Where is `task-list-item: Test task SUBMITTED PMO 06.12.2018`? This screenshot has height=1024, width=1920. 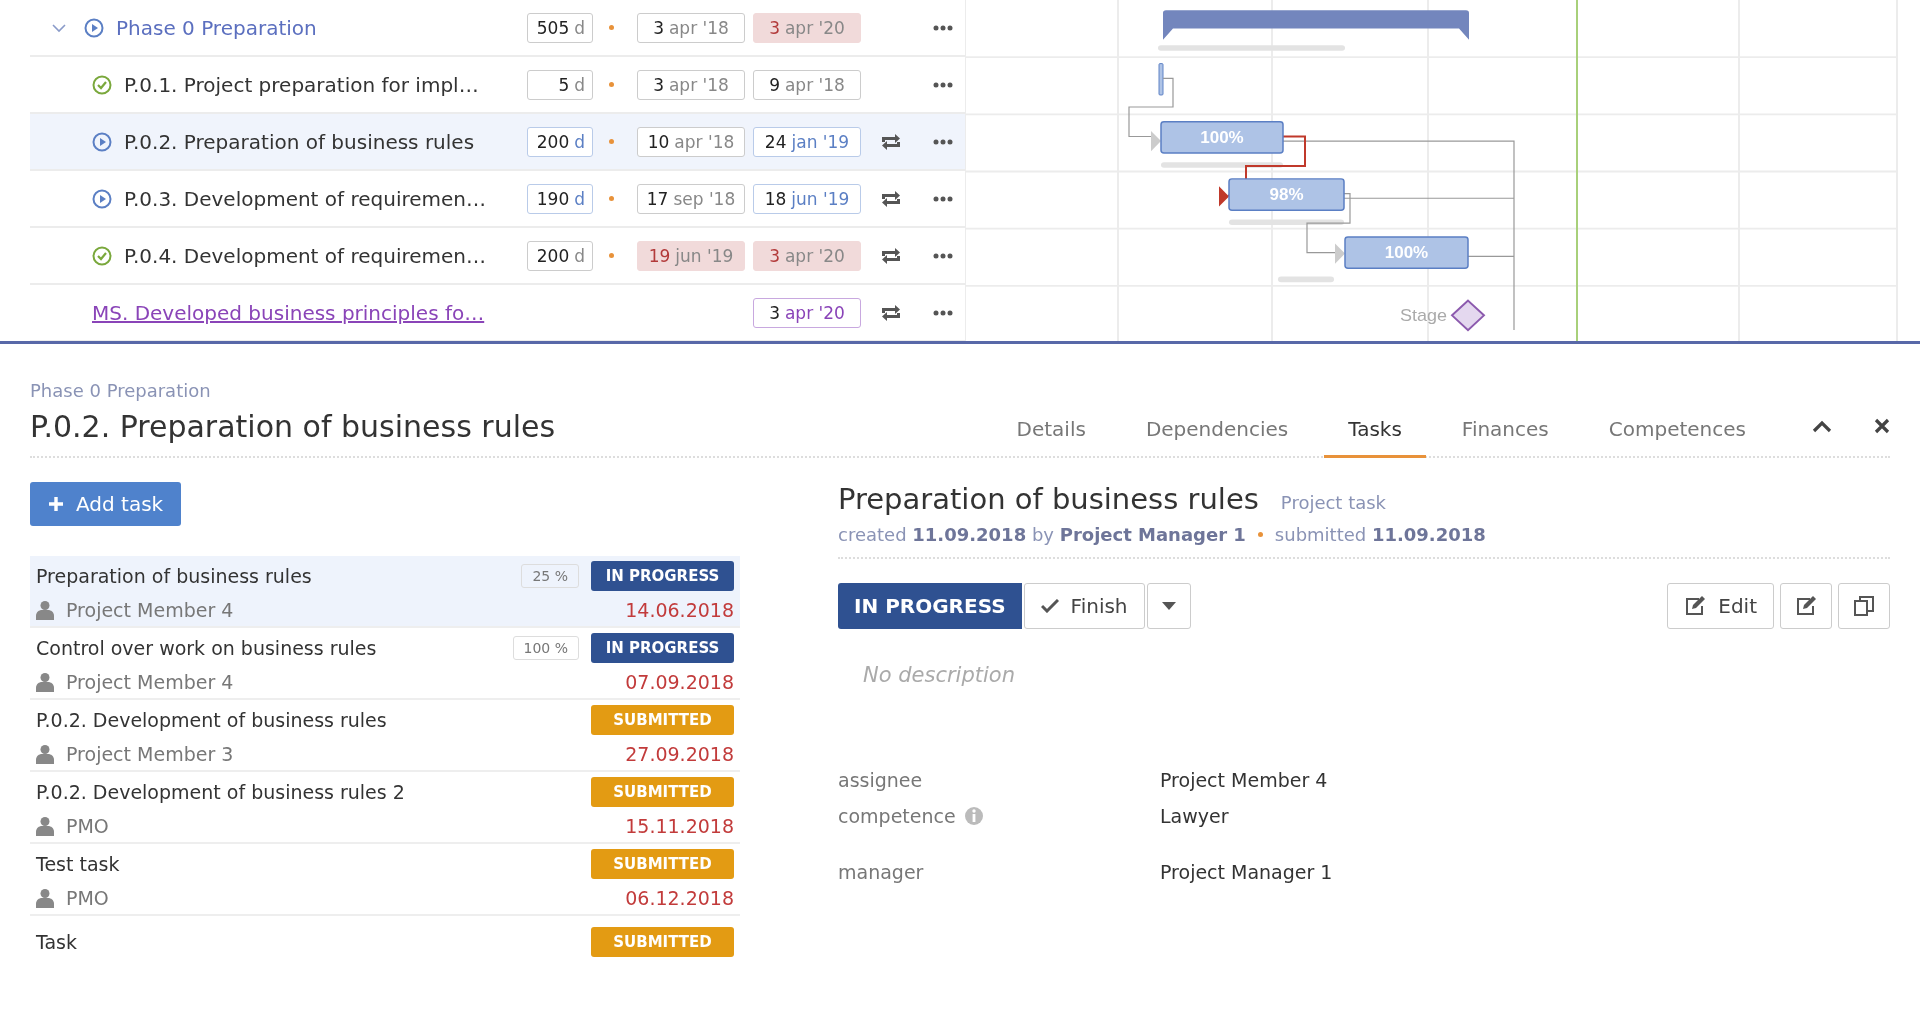 task-list-item: Test task SUBMITTED PMO 06.12.2018 is located at coordinates (385, 880).